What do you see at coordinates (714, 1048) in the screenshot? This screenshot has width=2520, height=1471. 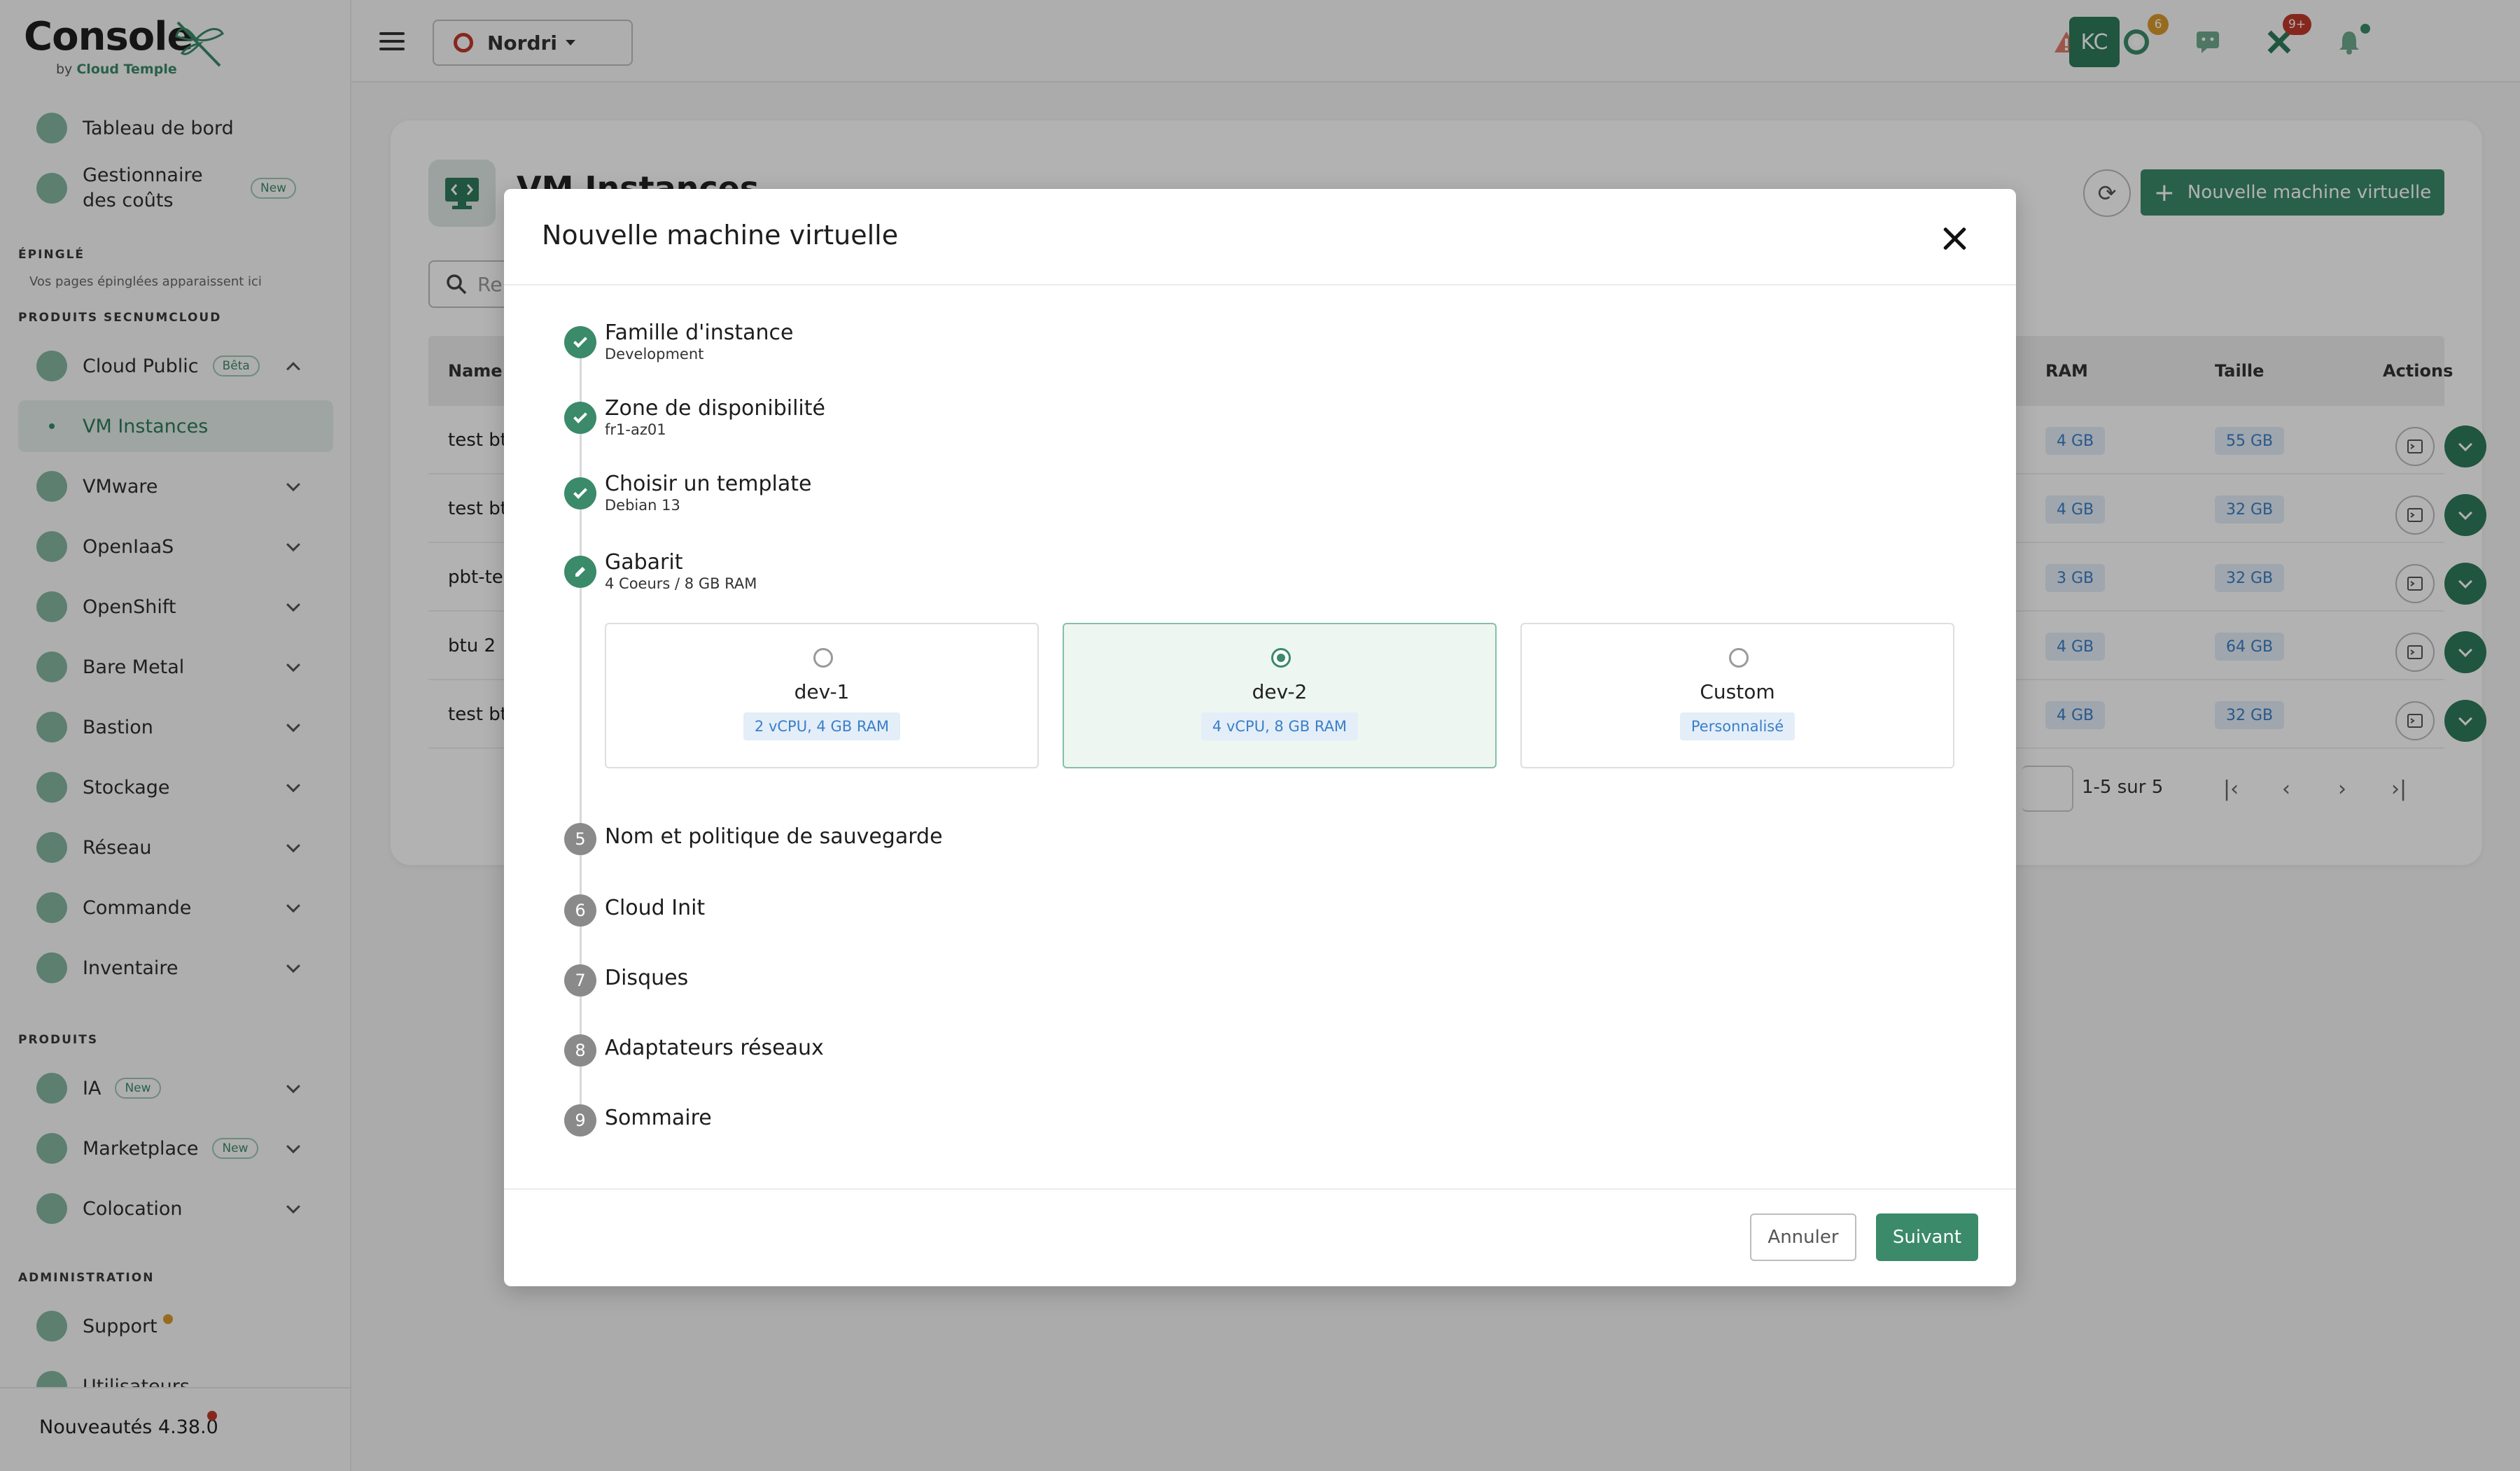 I see `step-title: Adaptateurs réseaux` at bounding box center [714, 1048].